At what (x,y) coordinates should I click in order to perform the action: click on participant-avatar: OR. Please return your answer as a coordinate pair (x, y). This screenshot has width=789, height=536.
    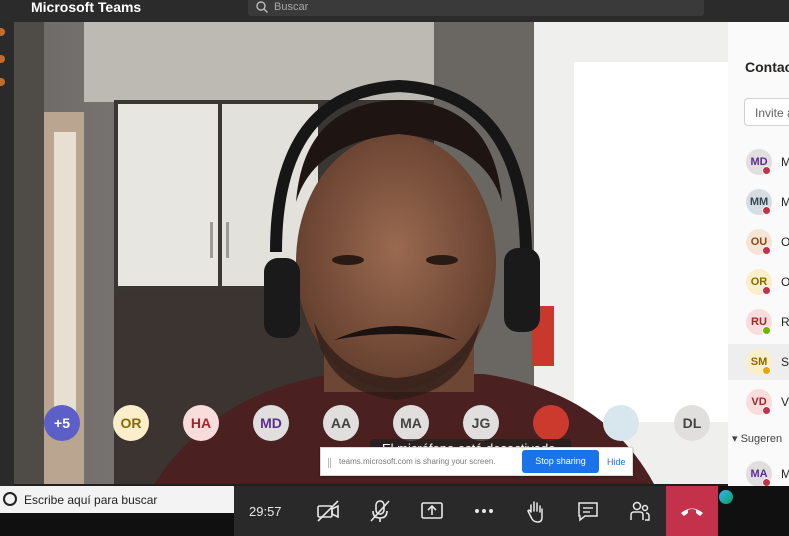
    Looking at the image, I should click on (131, 423).